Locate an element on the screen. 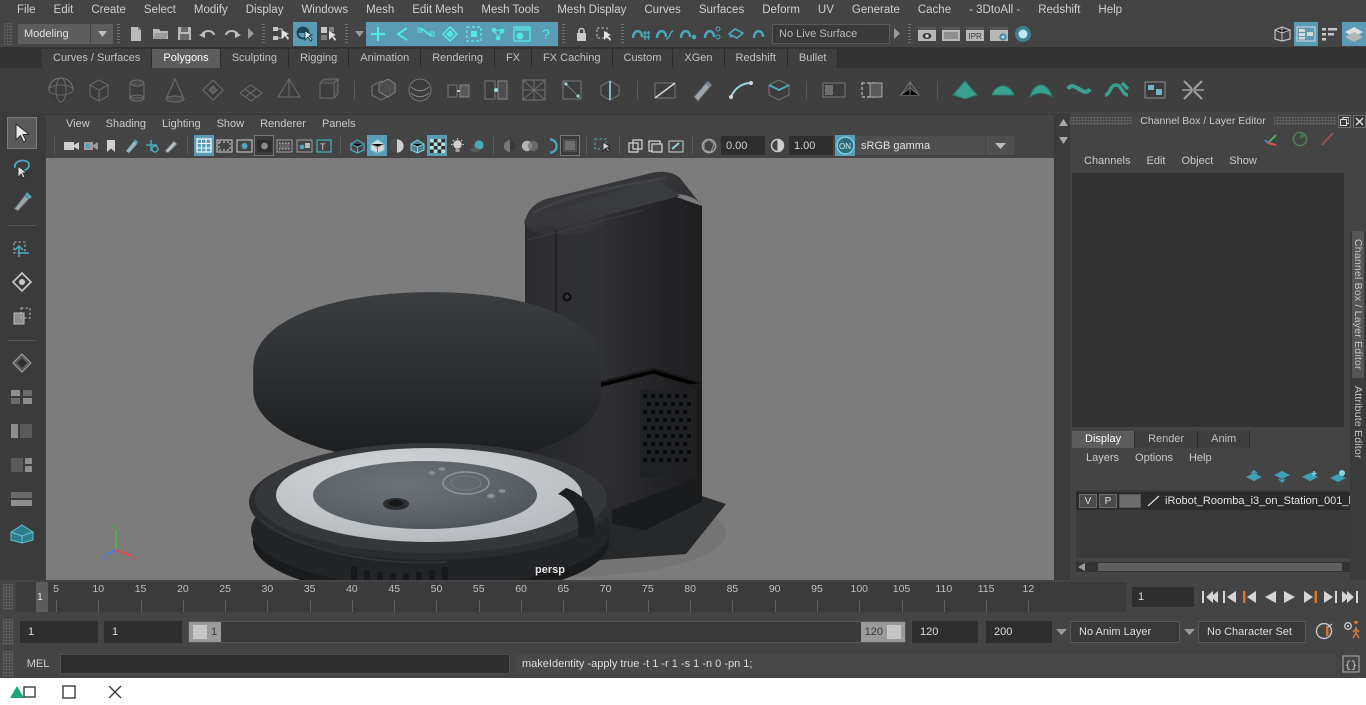 The width and height of the screenshot is (1366, 705). side-tab-attribute-editor: Attribute Editor is located at coordinates (1358, 422).